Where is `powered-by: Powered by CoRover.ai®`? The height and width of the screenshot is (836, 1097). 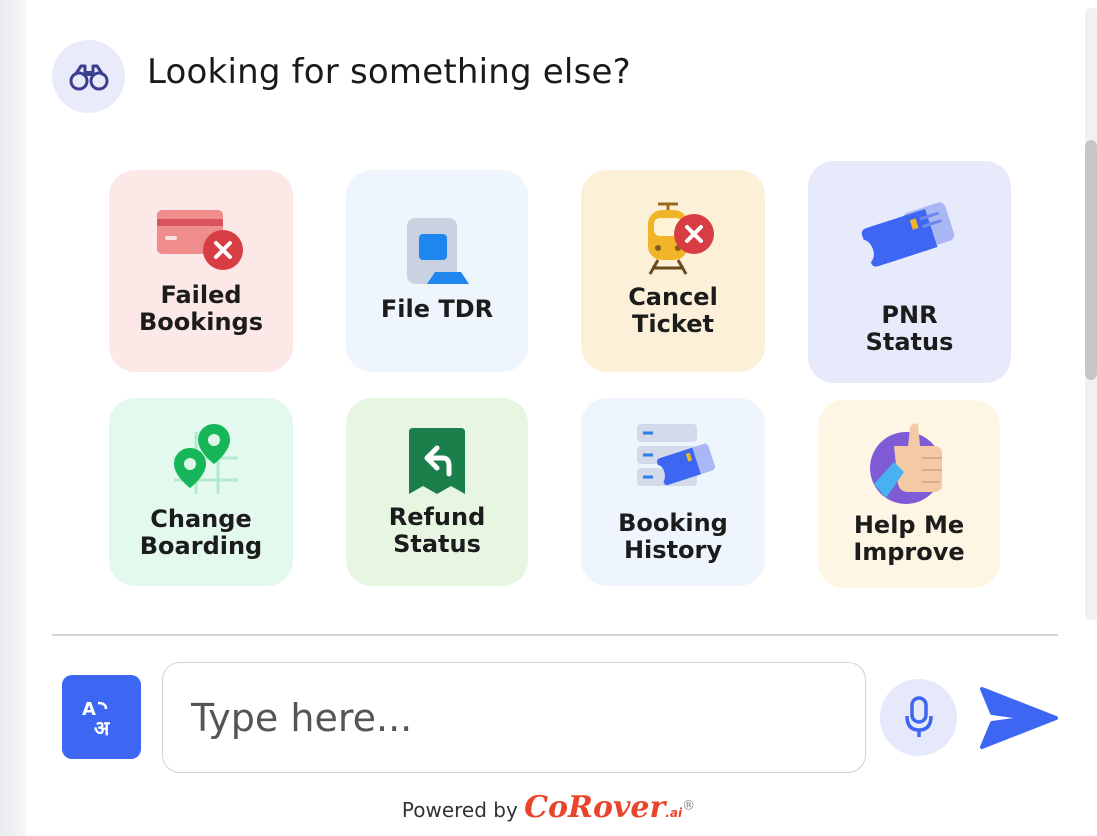
powered-by: Powered by CoRover.ai® is located at coordinates (548, 807).